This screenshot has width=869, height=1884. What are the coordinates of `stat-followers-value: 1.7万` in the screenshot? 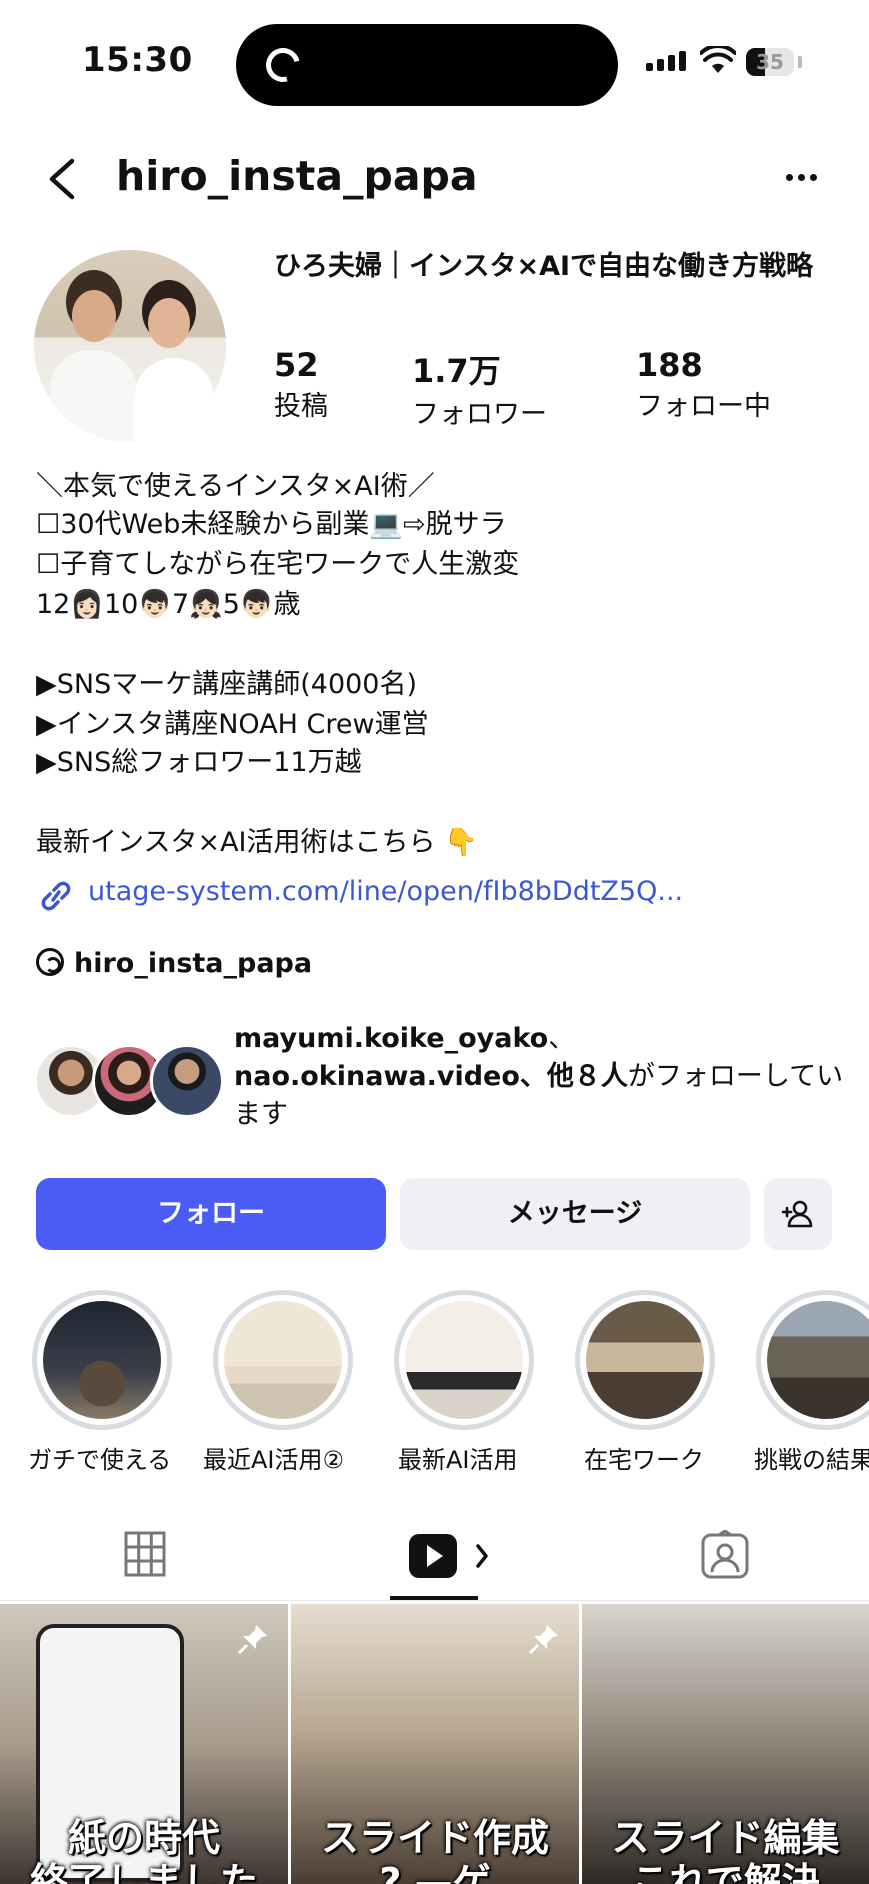 It's located at (456, 371).